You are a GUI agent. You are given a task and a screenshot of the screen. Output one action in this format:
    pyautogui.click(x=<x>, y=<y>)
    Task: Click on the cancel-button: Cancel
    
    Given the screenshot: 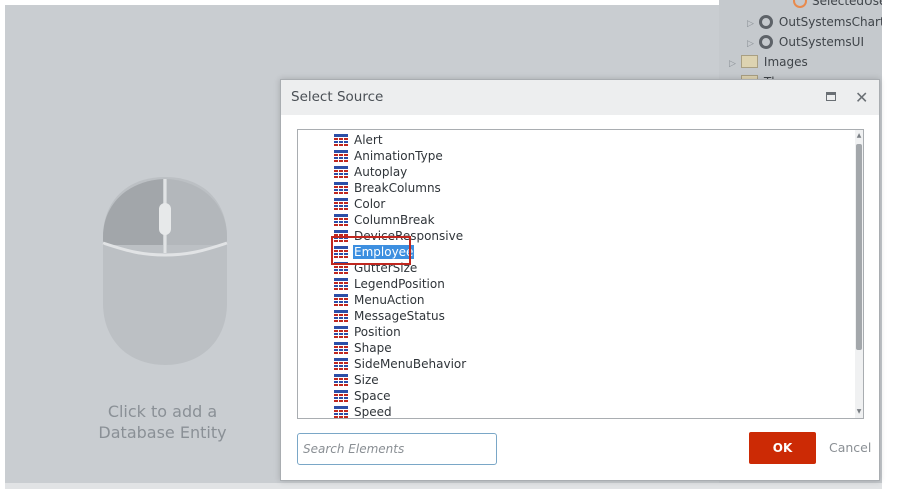 What is the action you would take?
    pyautogui.click(x=850, y=447)
    